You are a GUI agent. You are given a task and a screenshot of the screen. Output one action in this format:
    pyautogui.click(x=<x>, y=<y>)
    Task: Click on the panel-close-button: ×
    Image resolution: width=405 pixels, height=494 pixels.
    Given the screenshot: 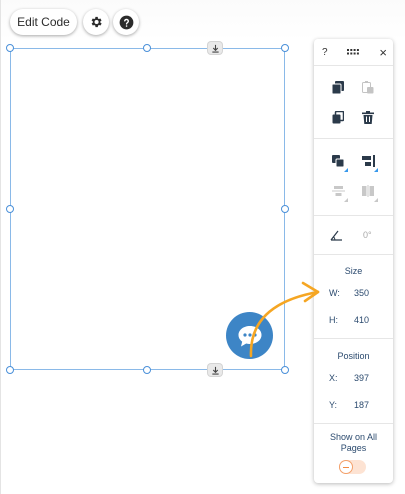 What is the action you would take?
    pyautogui.click(x=383, y=52)
    